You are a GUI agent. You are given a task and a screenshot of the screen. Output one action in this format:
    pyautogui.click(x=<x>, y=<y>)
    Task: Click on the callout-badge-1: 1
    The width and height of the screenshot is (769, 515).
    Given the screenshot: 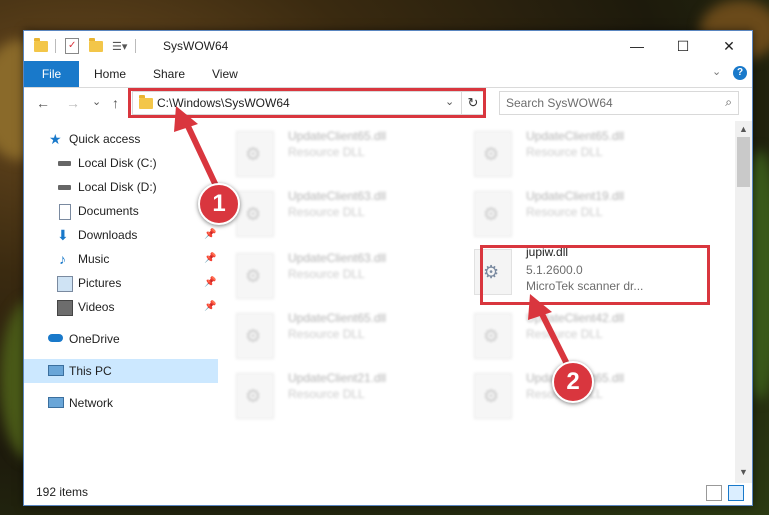 What is the action you would take?
    pyautogui.click(x=219, y=204)
    